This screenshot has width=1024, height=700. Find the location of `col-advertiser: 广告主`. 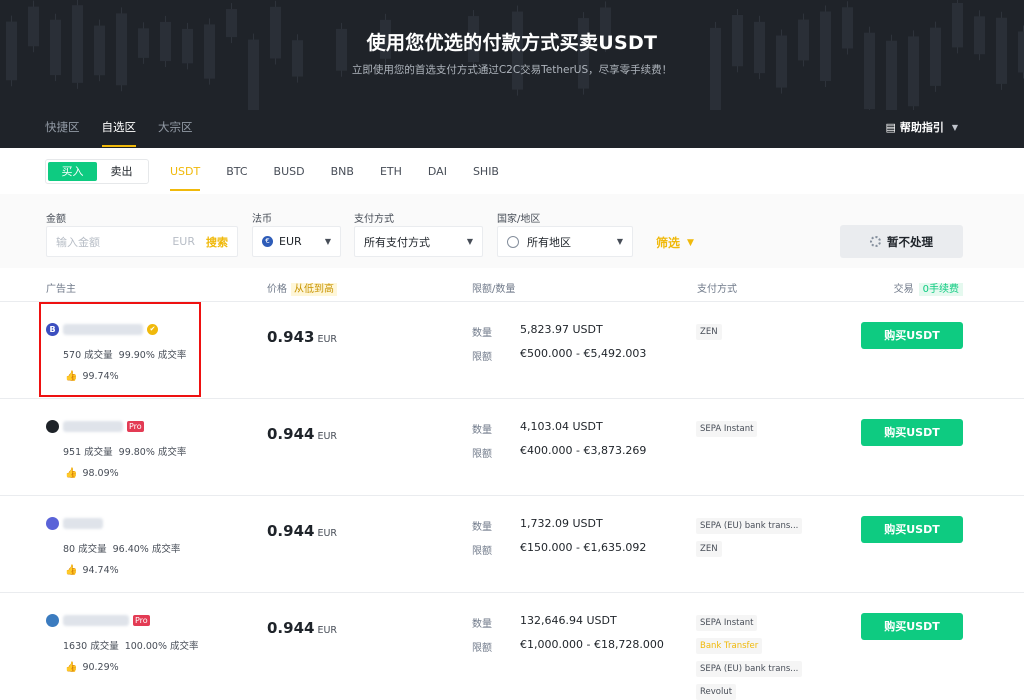

col-advertiser: 广告主 is located at coordinates (61, 289).